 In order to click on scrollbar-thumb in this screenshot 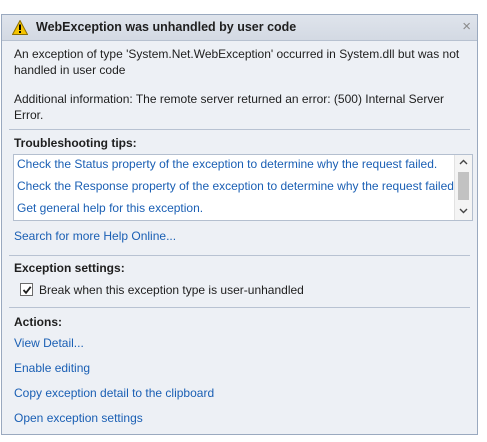, I will do `click(463, 186)`.